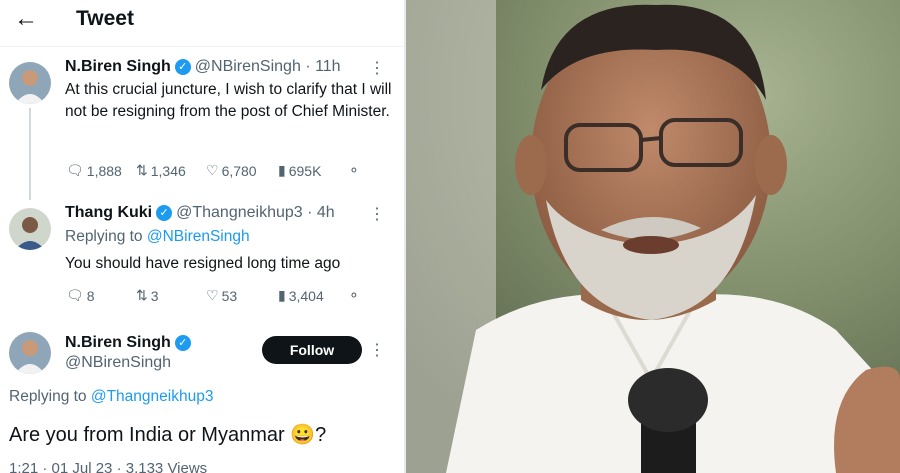  What do you see at coordinates (255, 212) in the screenshot?
I see `author-handle: @Thangneikhup3 · 4h` at bounding box center [255, 212].